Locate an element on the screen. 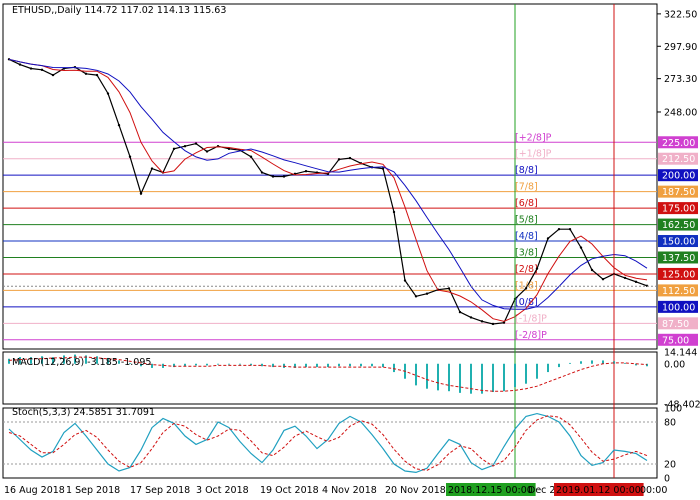  x-tick-label: 20 Nov 2018 is located at coordinates (415, 490).